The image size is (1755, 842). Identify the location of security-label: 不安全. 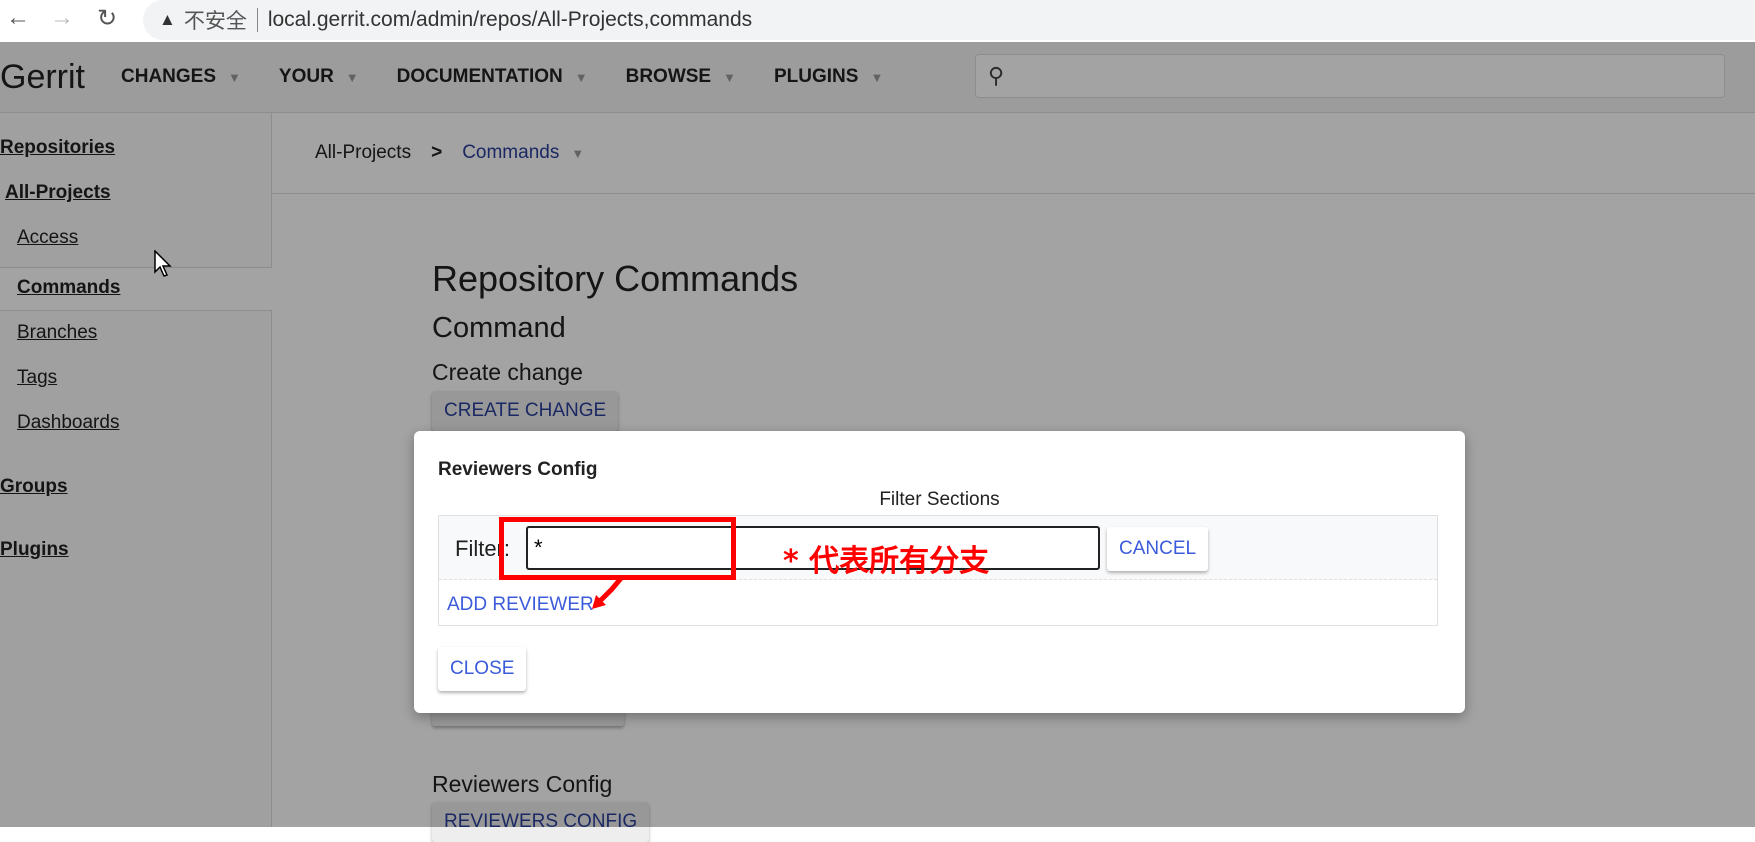
(215, 21).